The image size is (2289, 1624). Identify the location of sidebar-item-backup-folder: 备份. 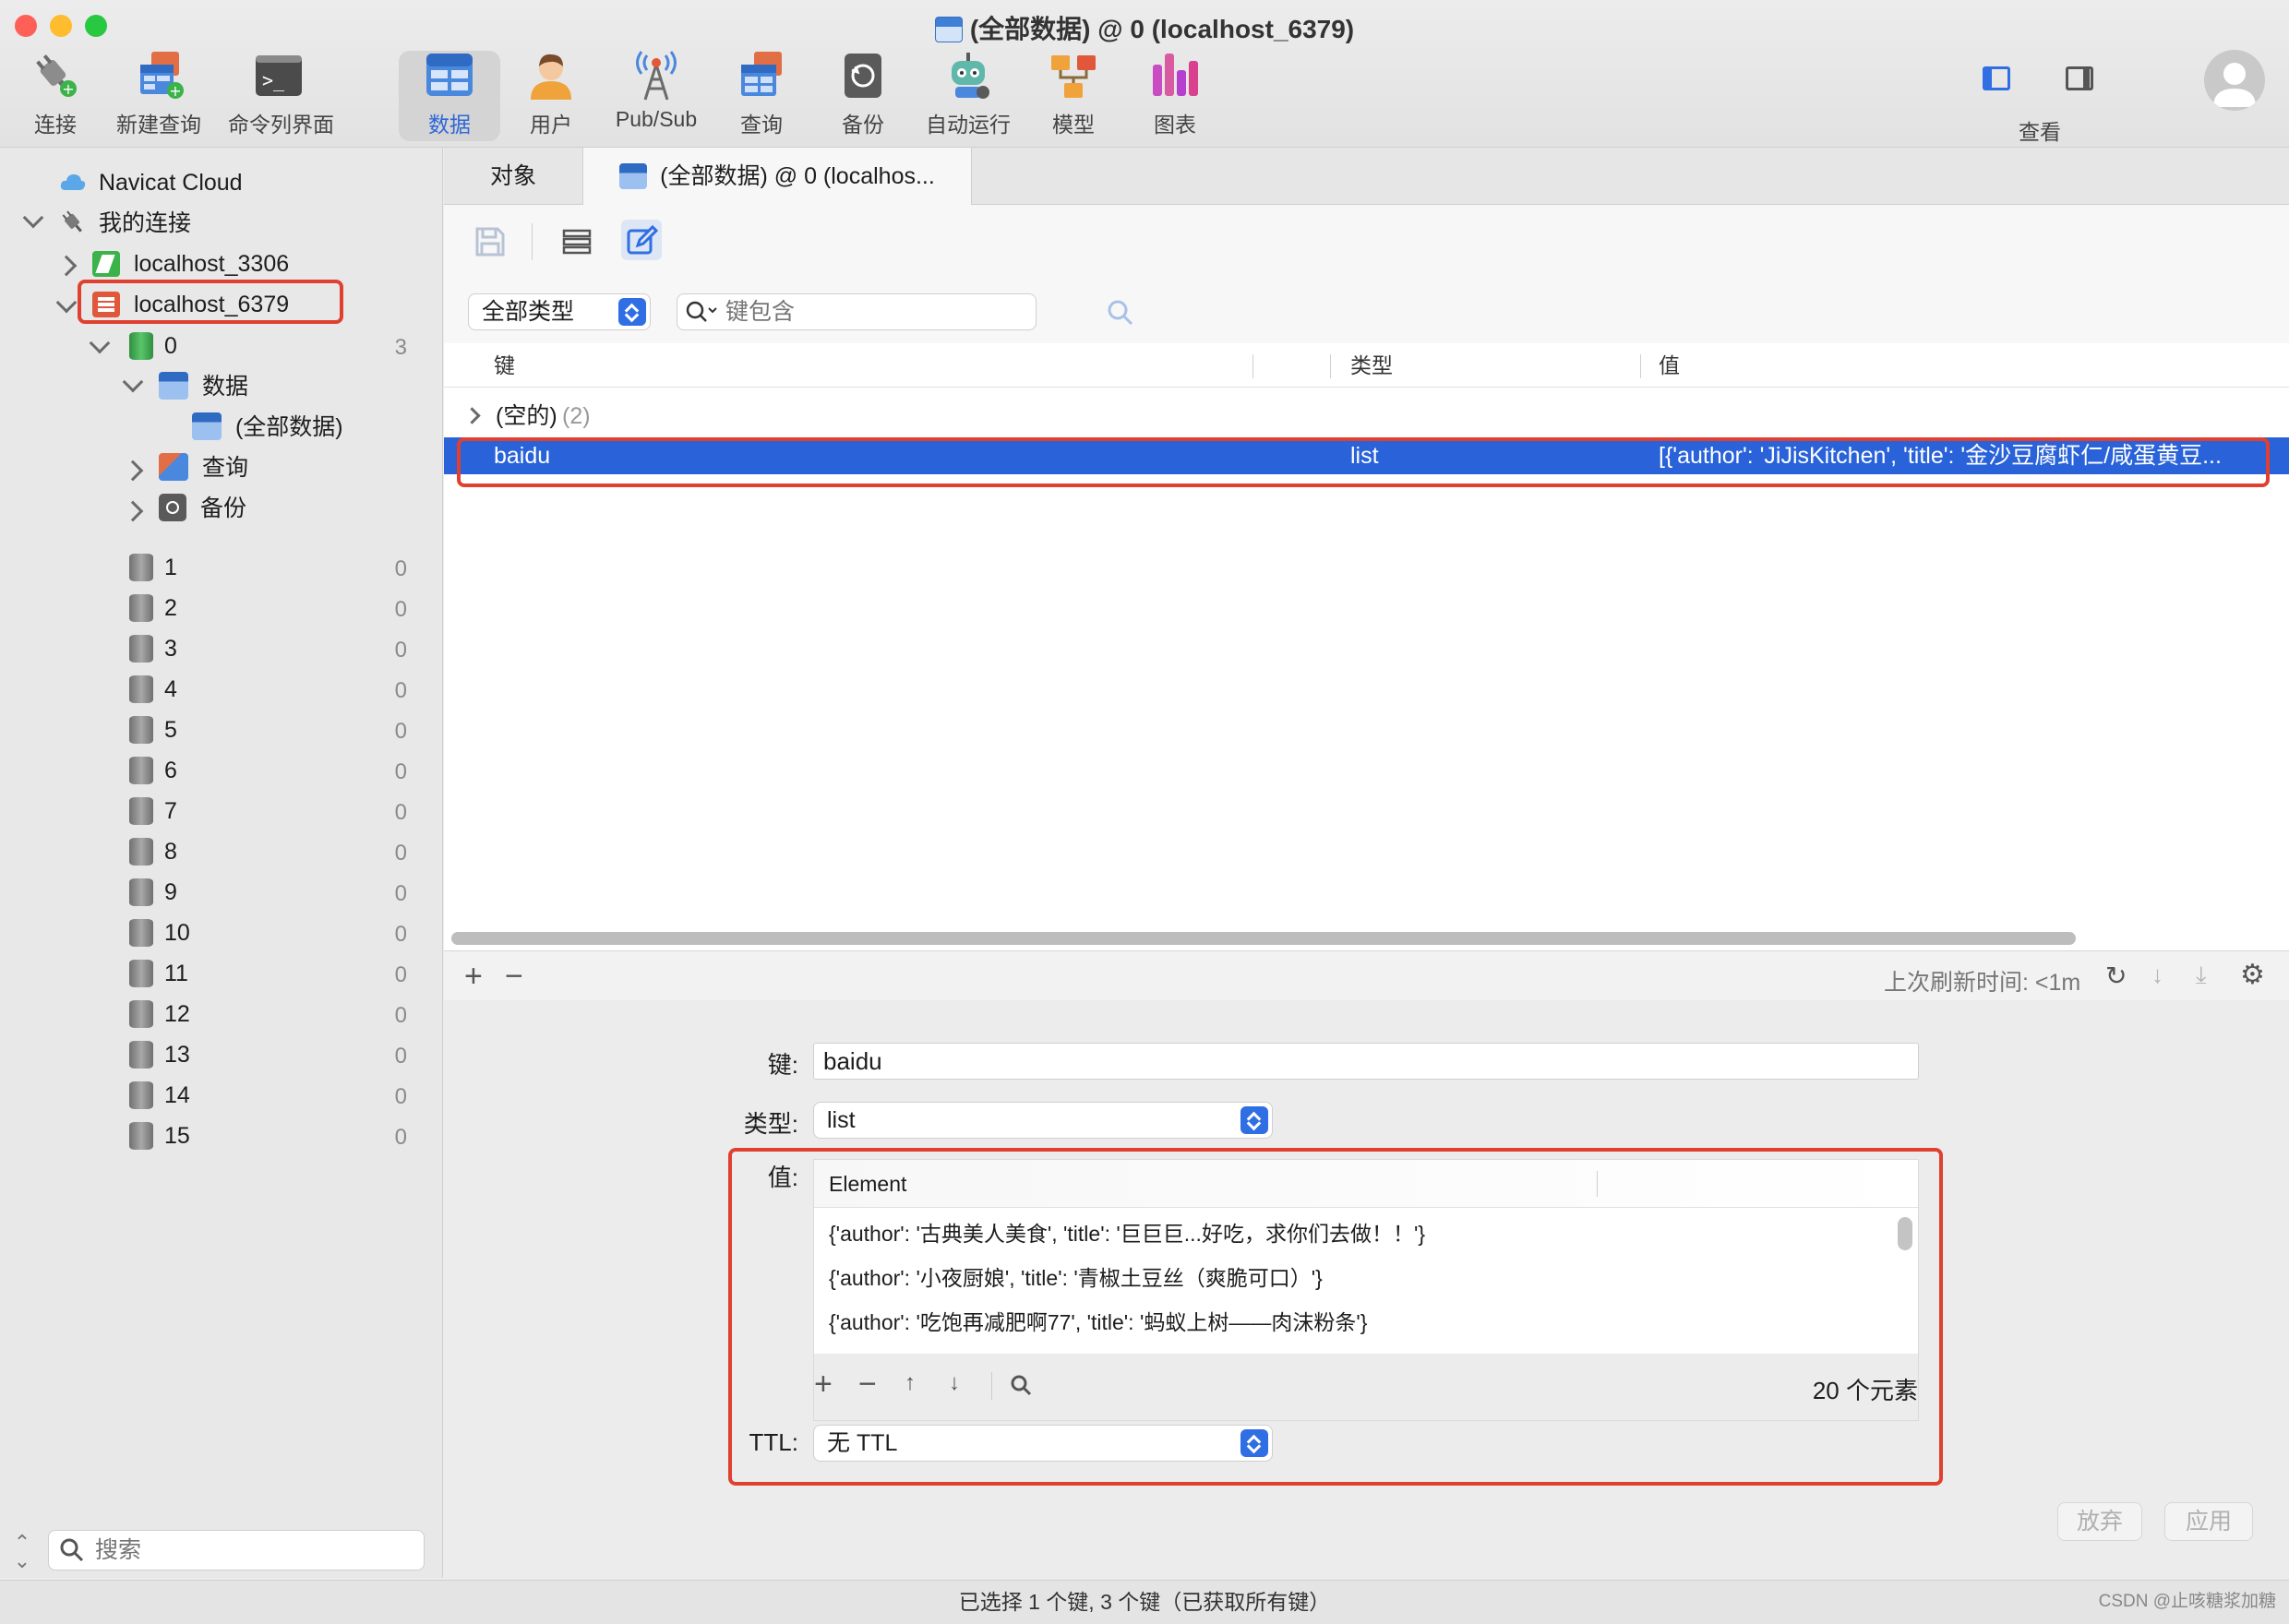
(202, 509).